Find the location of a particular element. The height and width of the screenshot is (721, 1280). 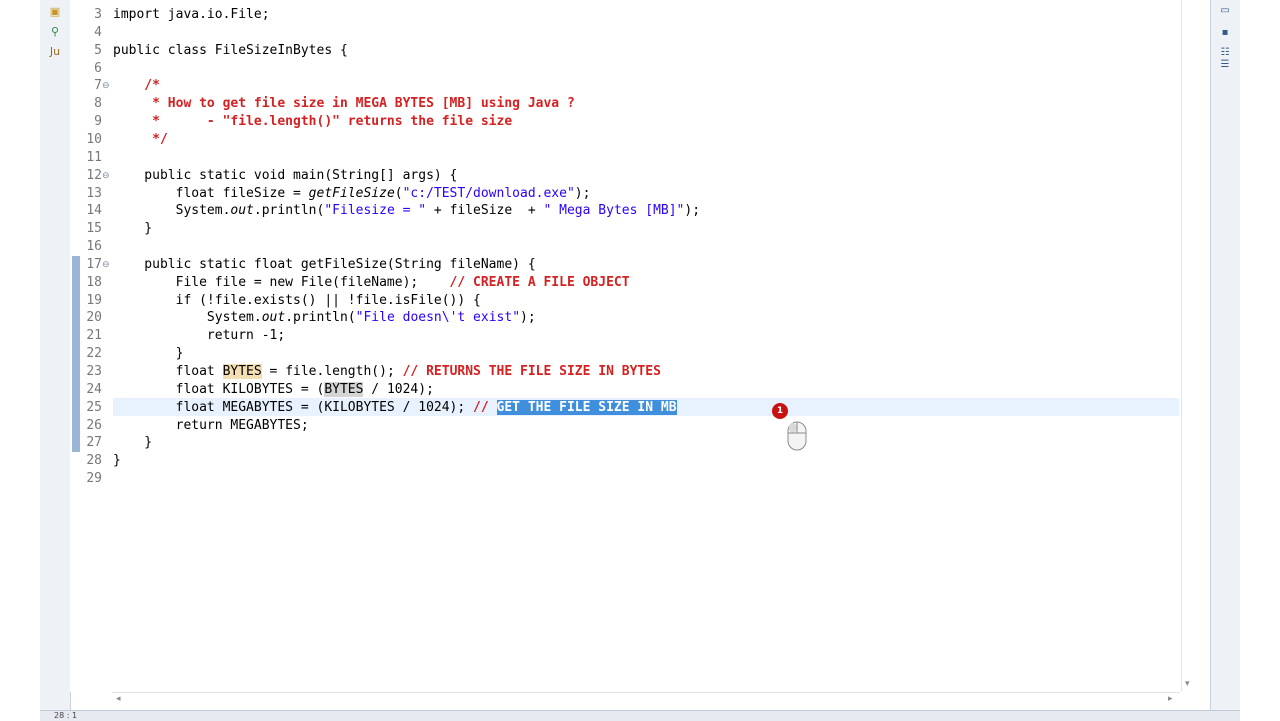

window-frame-left is located at coordinates (20, 360).